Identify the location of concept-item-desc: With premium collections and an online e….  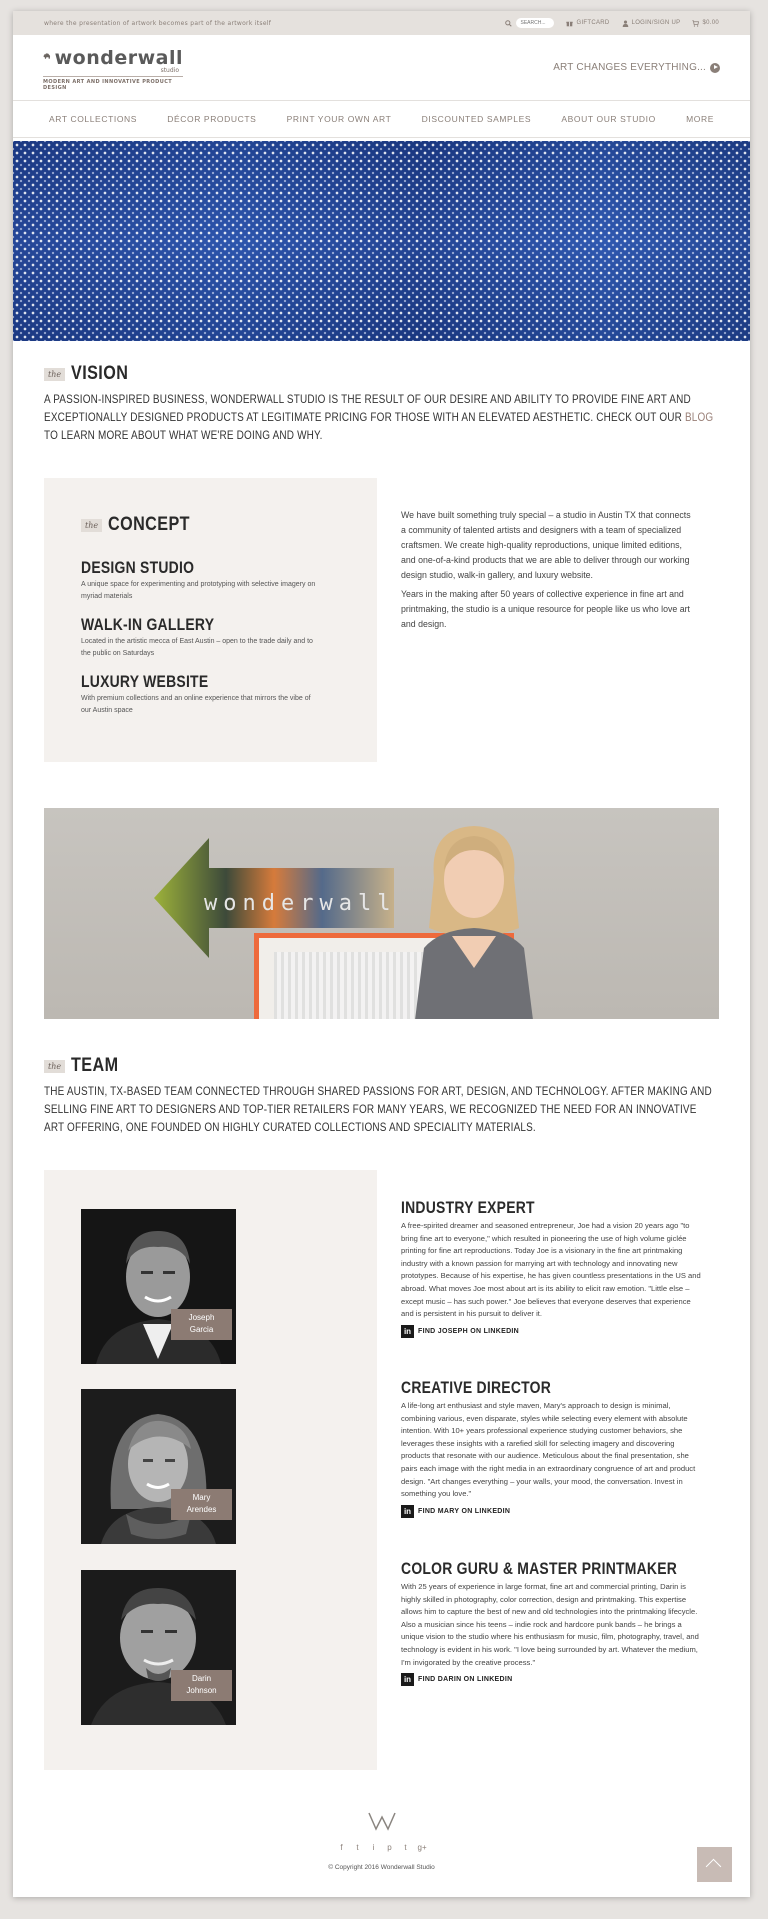
(196, 704).